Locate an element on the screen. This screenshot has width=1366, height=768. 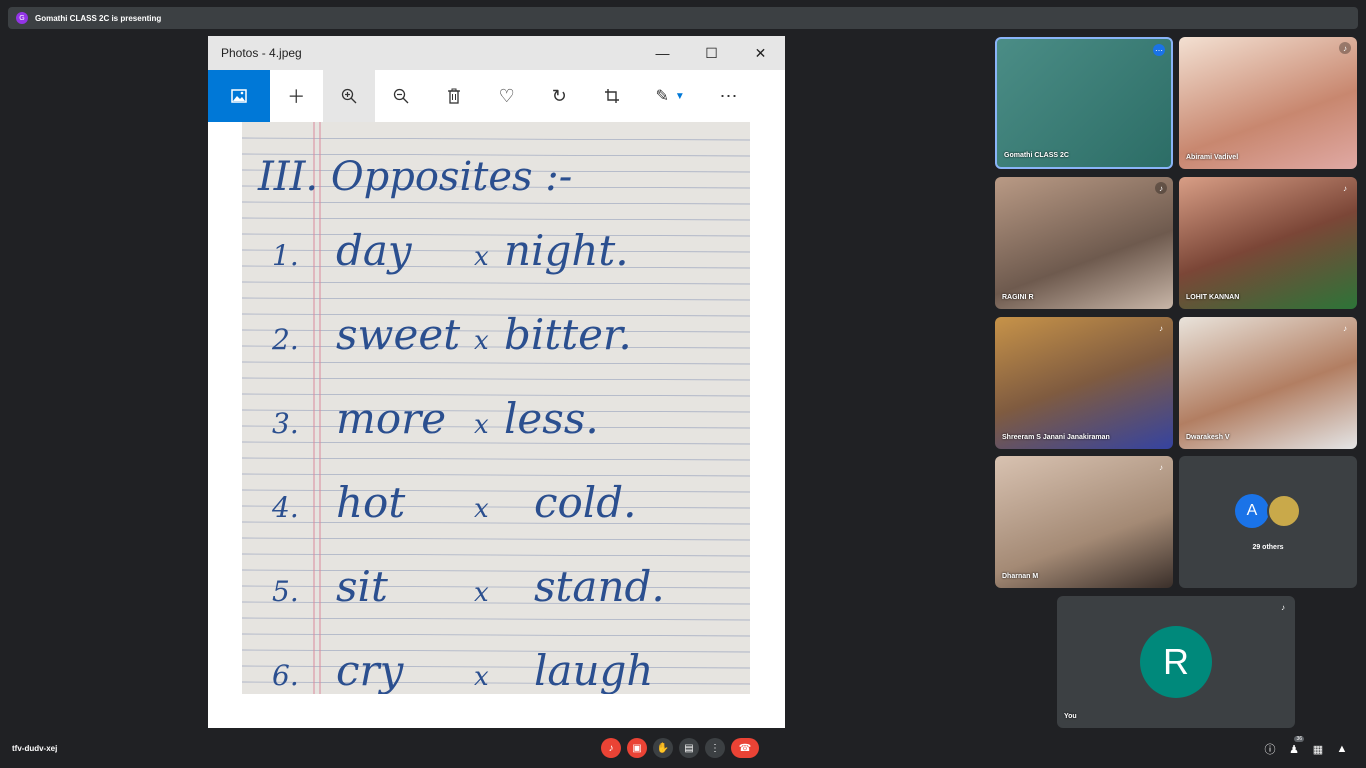
minimize-button: — is located at coordinates (662, 53).